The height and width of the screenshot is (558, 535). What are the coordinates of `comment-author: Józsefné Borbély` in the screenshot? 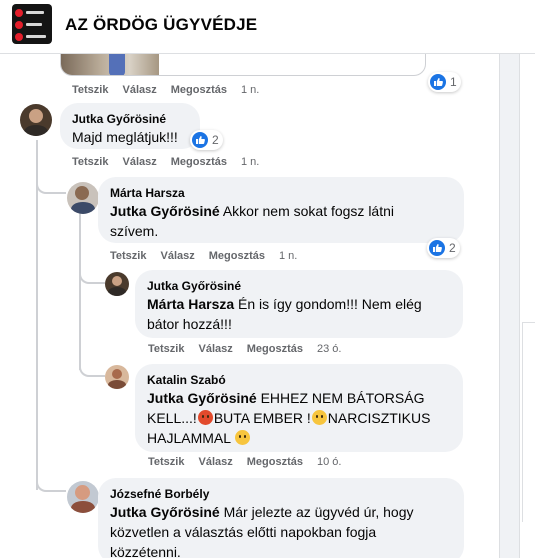 It's located at (281, 494).